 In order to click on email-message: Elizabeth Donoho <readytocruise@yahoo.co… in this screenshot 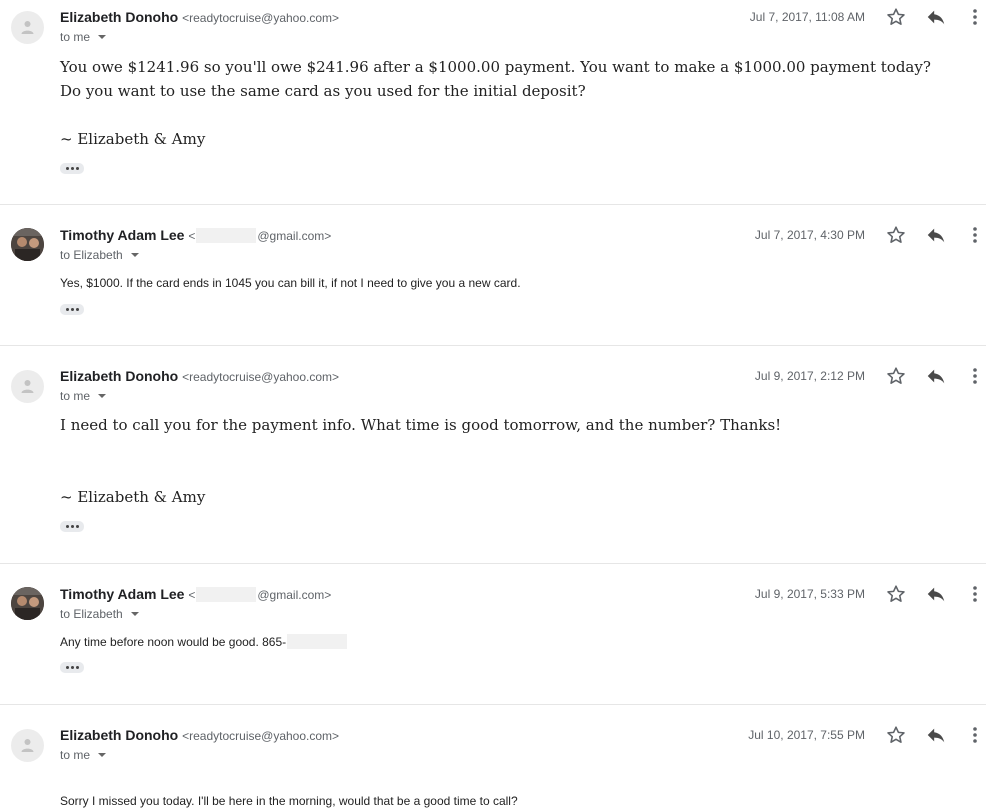, I will do `click(493, 758)`.